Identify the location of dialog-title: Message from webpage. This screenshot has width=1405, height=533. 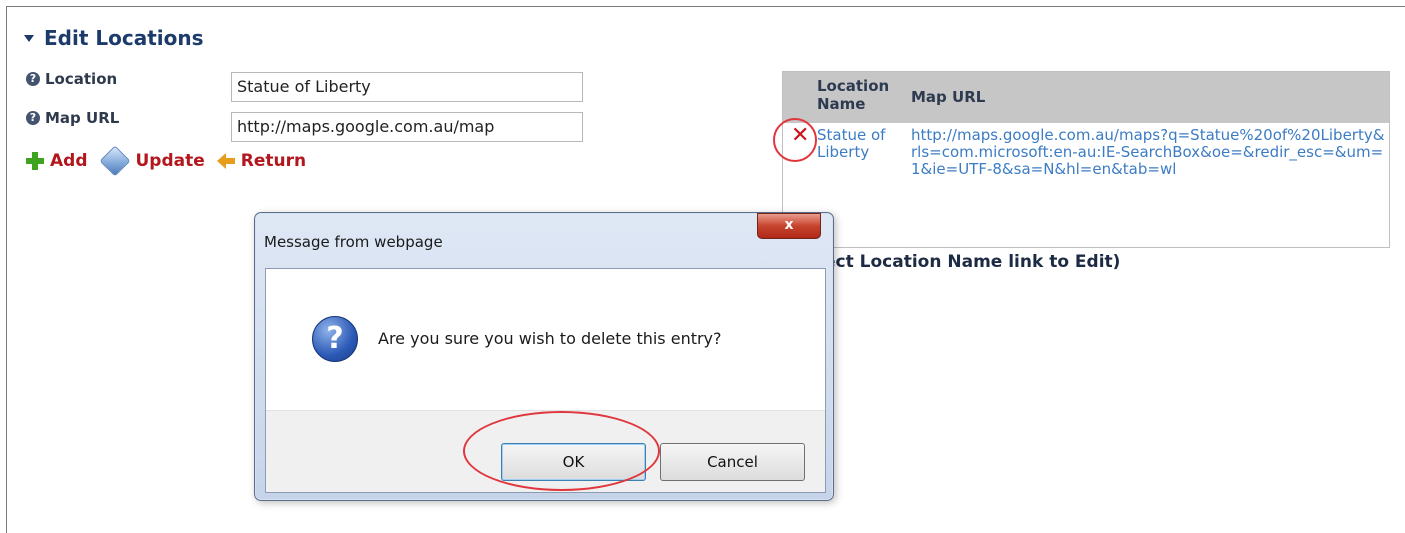
(353, 242).